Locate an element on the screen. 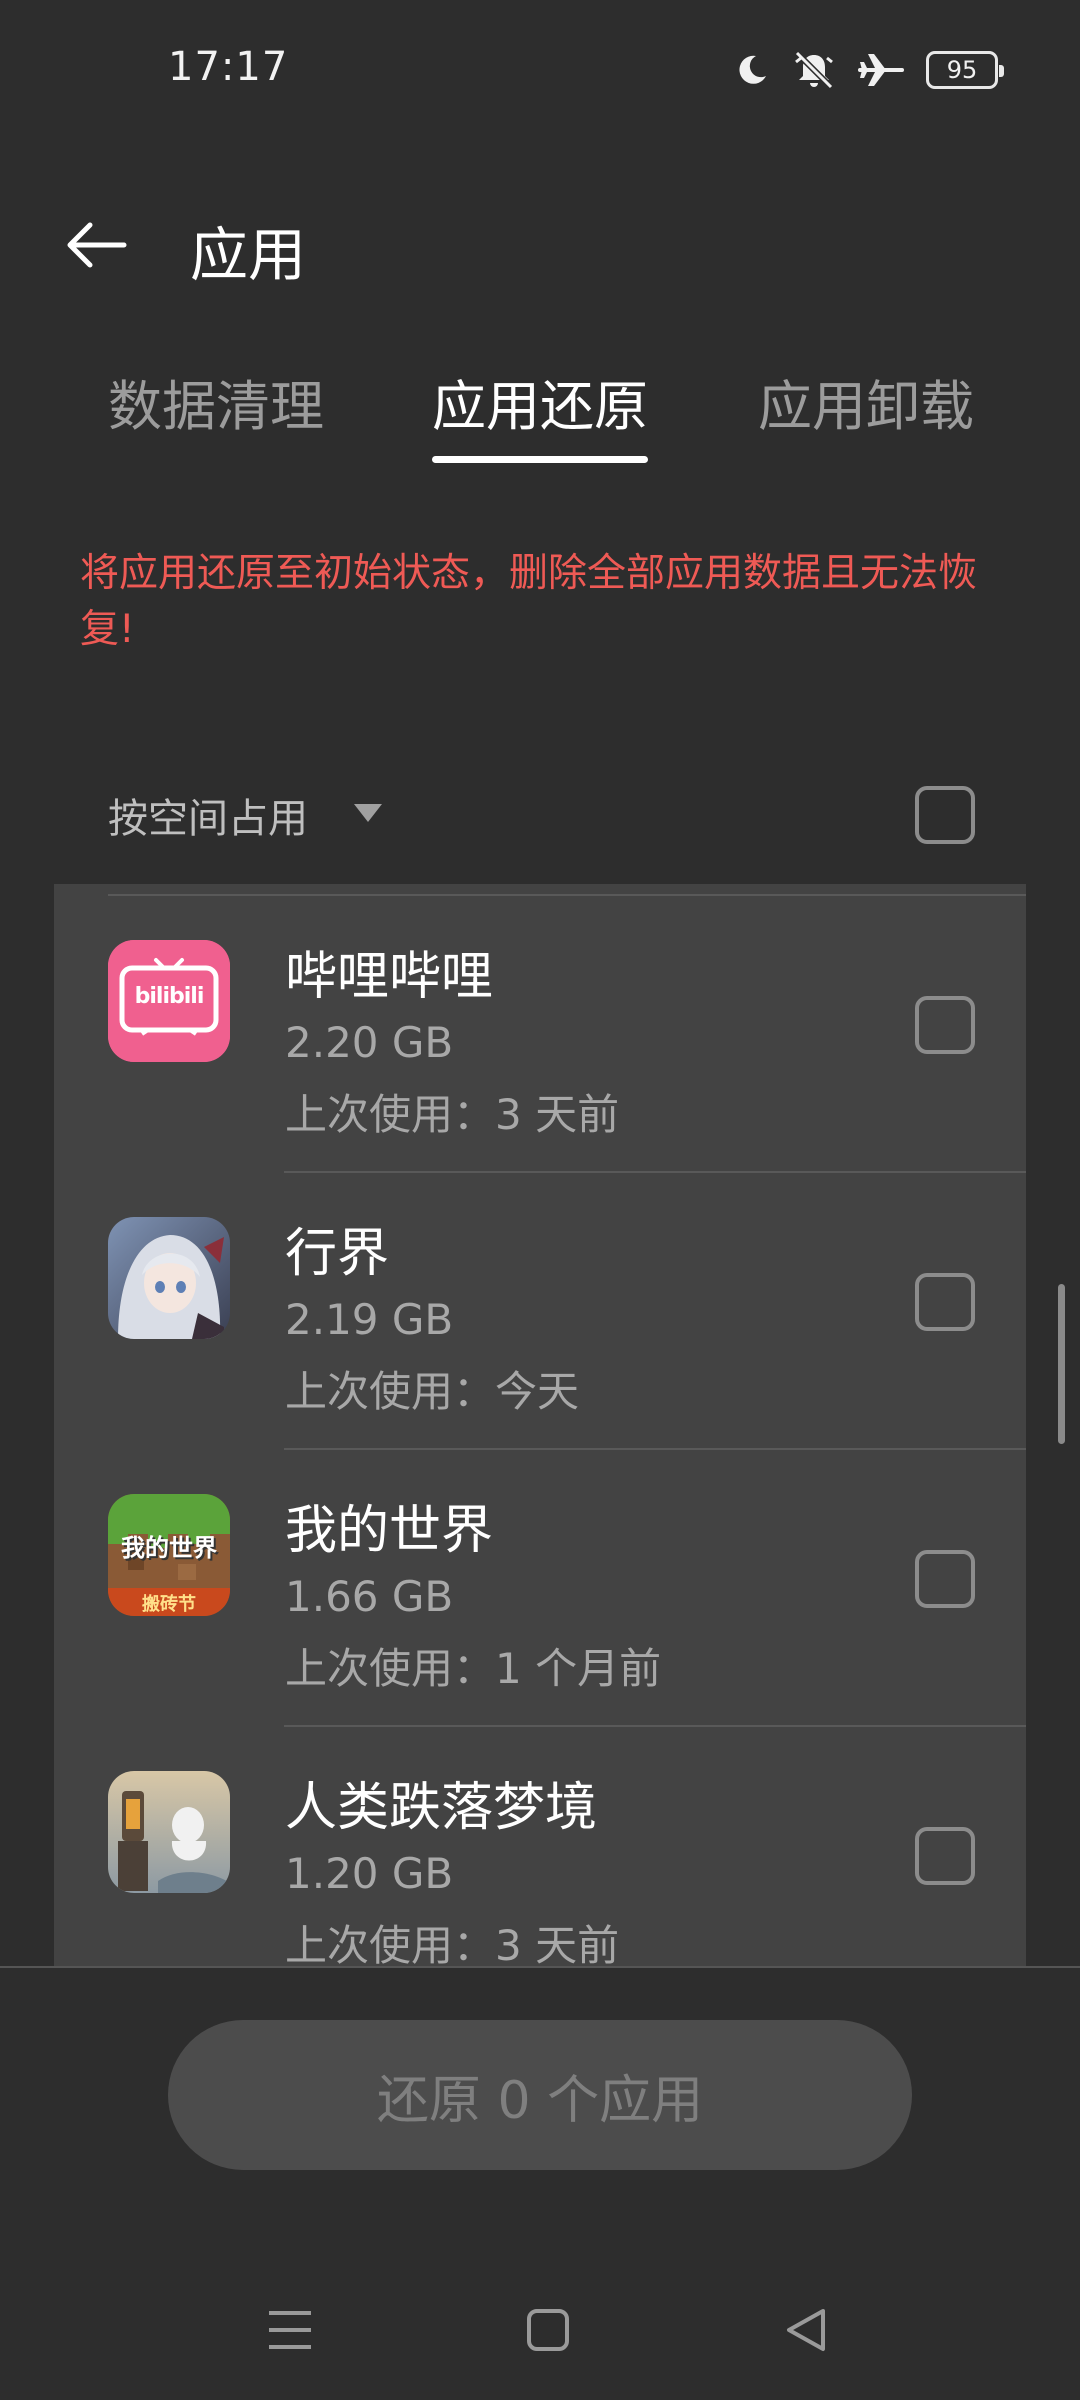  navigation-bar is located at coordinates (540, 2325).